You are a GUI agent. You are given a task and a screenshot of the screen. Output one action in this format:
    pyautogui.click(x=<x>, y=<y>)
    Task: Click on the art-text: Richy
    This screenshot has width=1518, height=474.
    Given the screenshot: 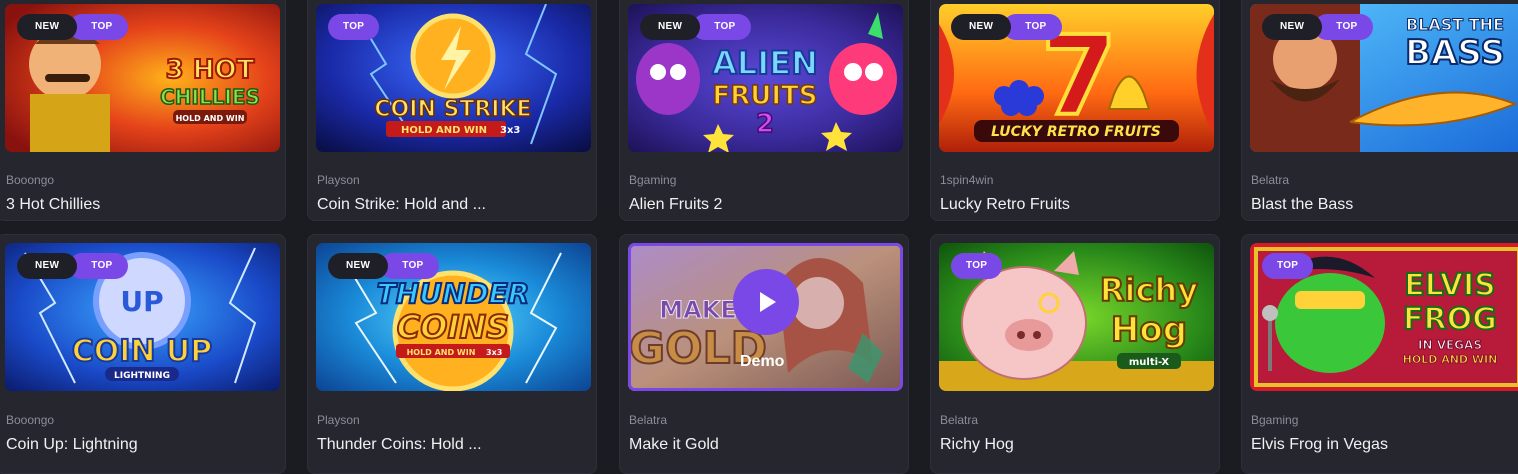 What is the action you would take?
    pyautogui.click(x=1149, y=290)
    